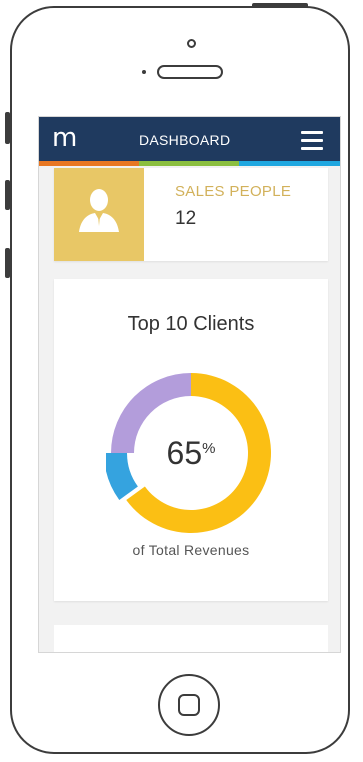 This screenshot has height=762, width=363. I want to click on app-bar: m DASHBOARD, so click(189, 139).